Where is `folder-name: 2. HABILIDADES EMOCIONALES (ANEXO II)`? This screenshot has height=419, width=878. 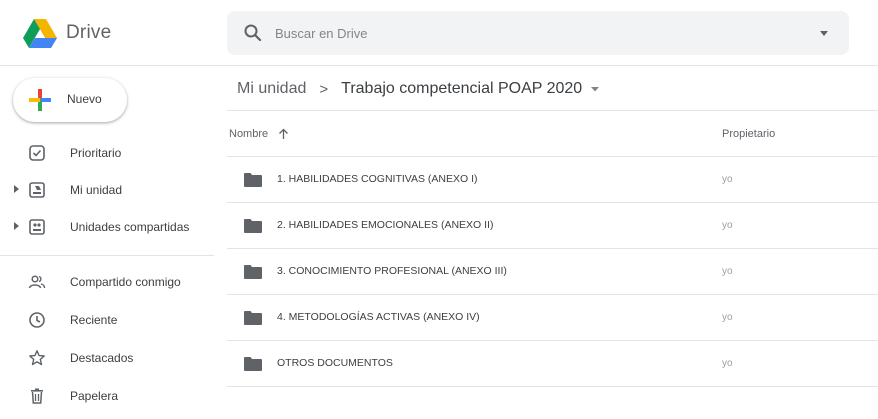 folder-name: 2. HABILIDADES EMOCIONALES (ANEXO II) is located at coordinates (385, 225).